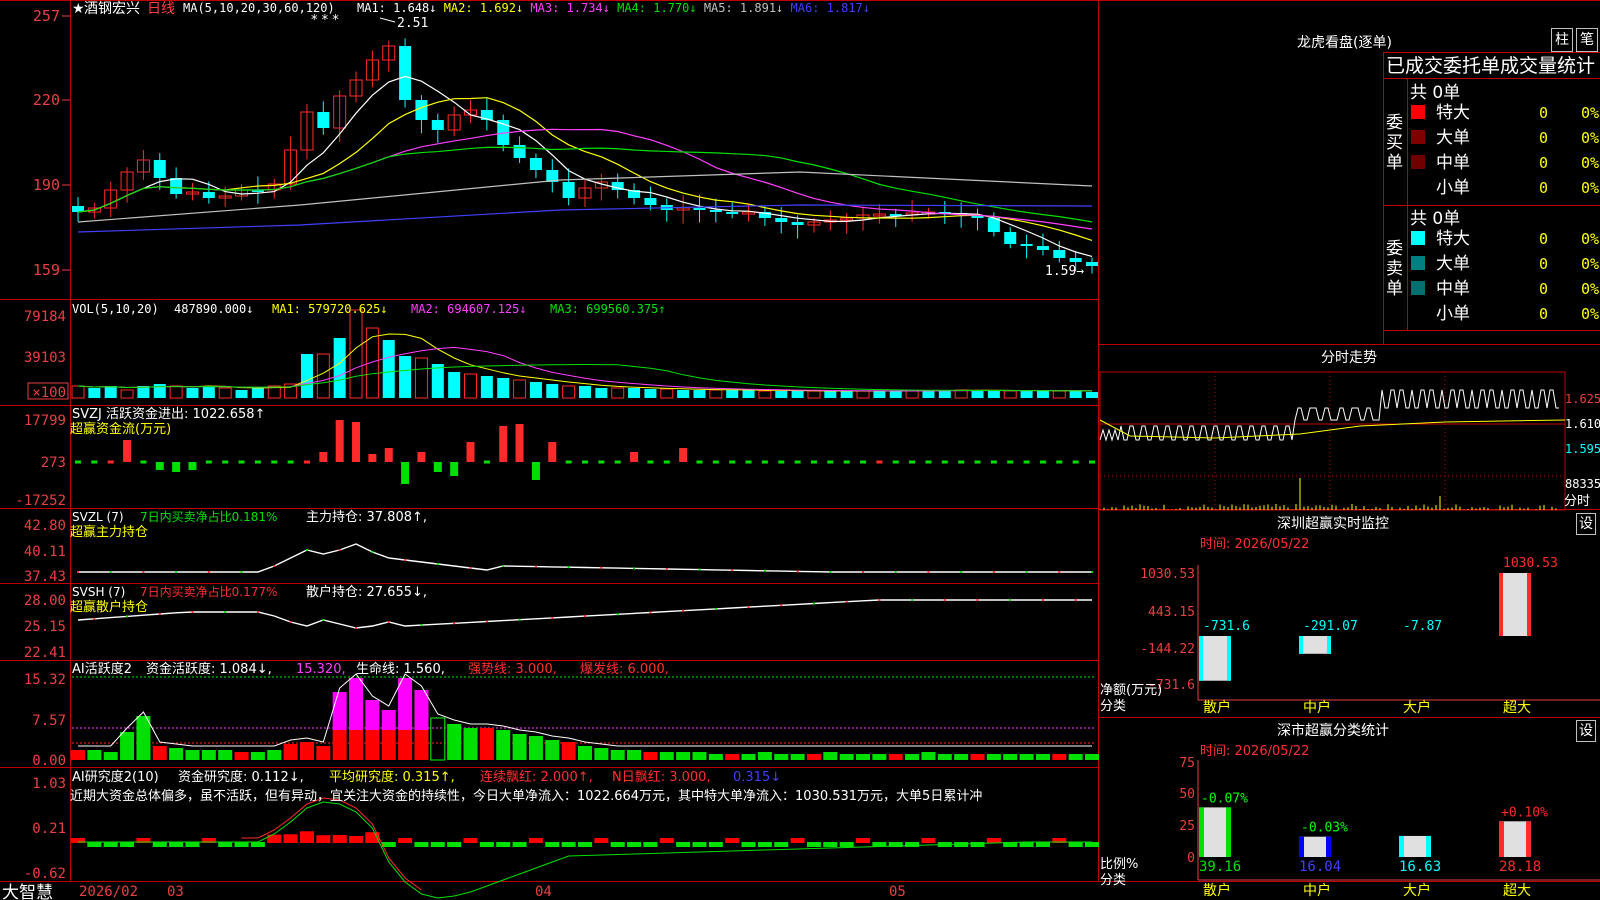  What do you see at coordinates (49, 829) in the screenshot?
I see `ai-research-axis-label: 0.21` at bounding box center [49, 829].